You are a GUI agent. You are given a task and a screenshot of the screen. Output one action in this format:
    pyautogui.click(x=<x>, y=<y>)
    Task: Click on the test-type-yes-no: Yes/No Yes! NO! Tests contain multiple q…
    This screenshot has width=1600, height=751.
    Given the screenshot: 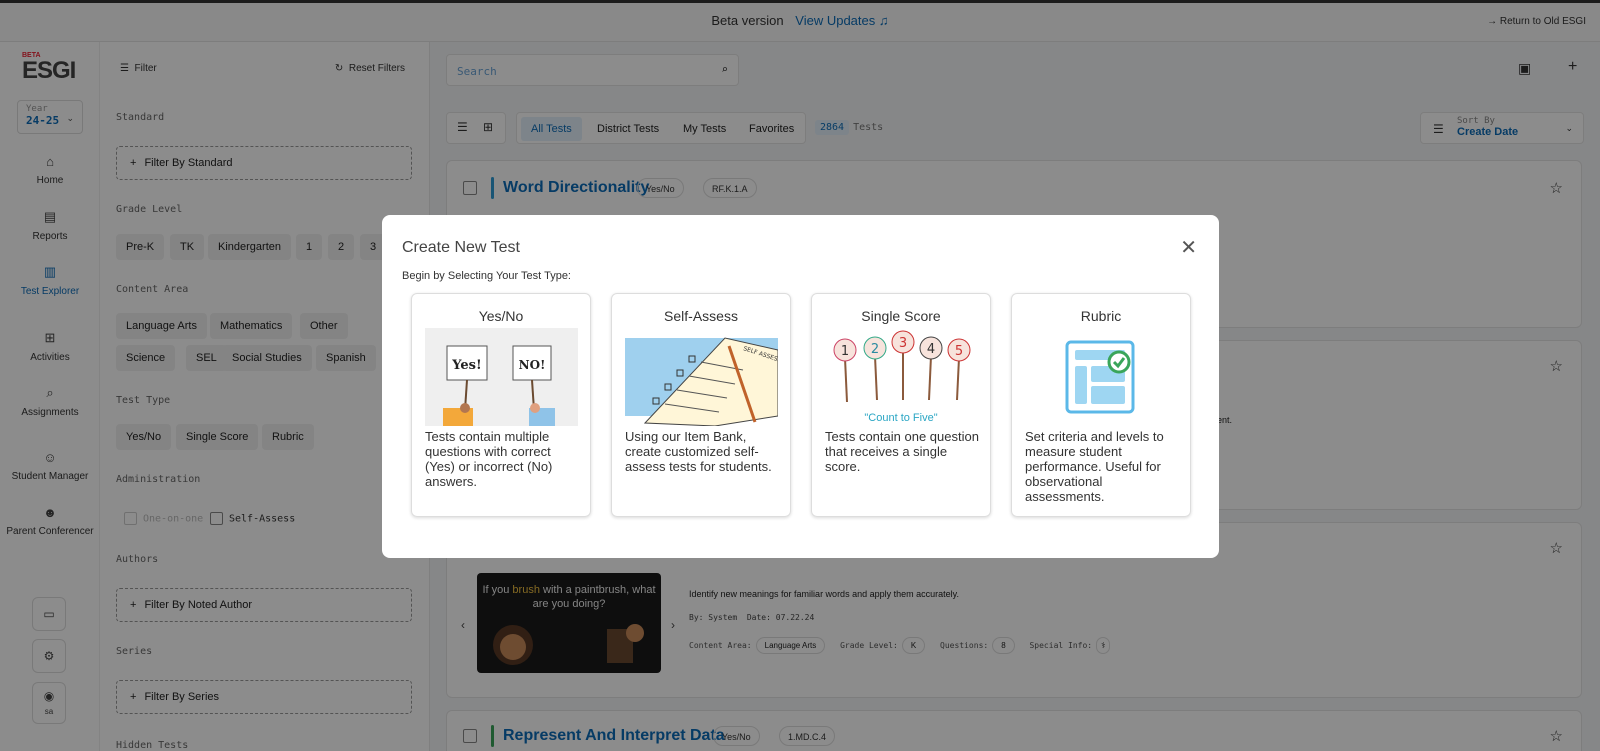 What is the action you would take?
    pyautogui.click(x=501, y=405)
    